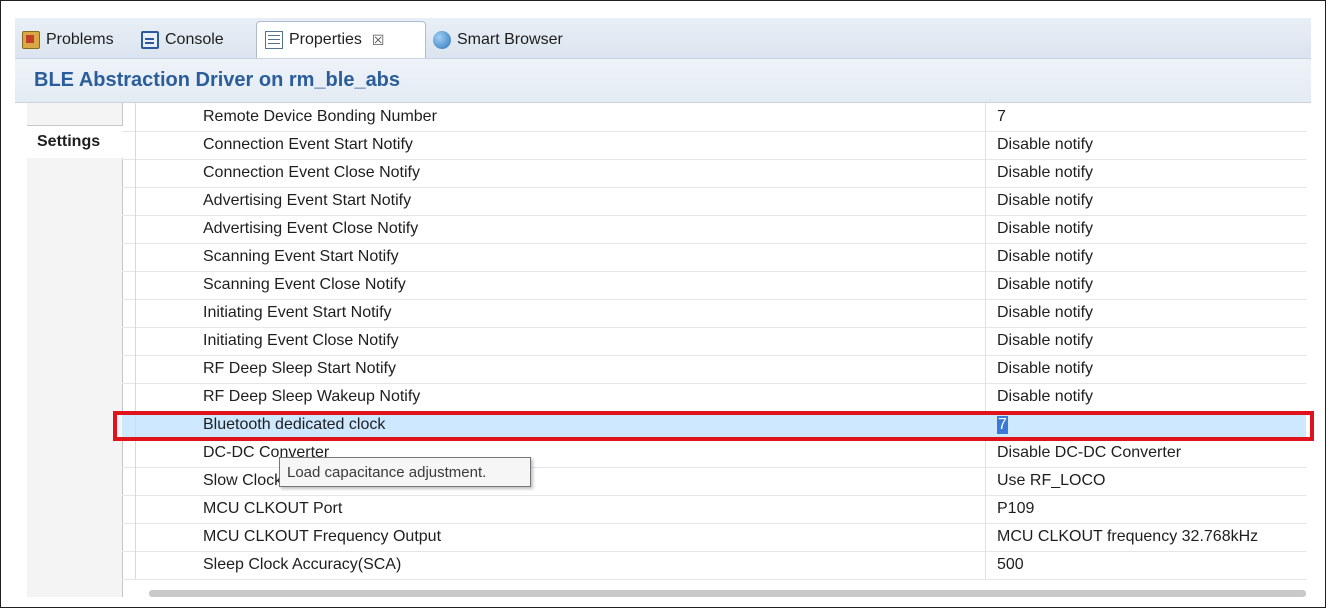  What do you see at coordinates (325, 39) in the screenshot?
I see `tab-properties-label: Properties` at bounding box center [325, 39].